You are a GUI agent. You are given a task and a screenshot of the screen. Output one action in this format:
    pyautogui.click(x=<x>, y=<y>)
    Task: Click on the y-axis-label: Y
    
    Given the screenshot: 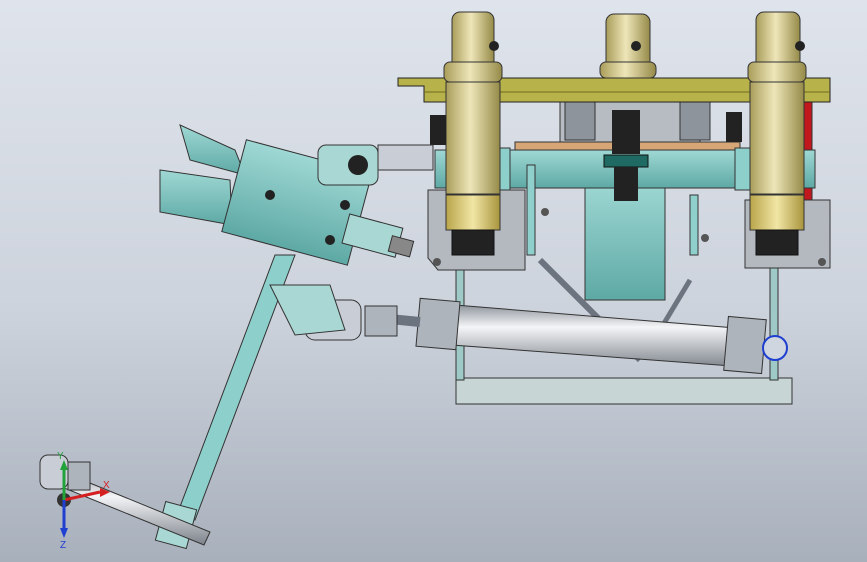 What is the action you would take?
    pyautogui.click(x=60, y=456)
    